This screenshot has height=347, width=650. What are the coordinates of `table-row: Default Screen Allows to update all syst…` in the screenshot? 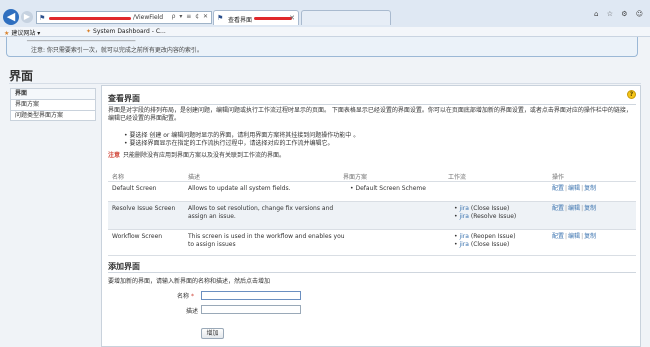 It's located at (372, 191).